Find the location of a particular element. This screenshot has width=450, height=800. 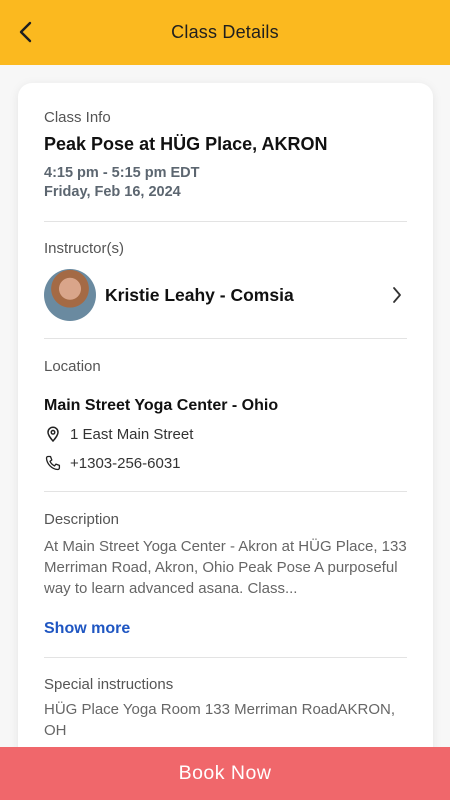

map-pin-icon is located at coordinates (53, 434).